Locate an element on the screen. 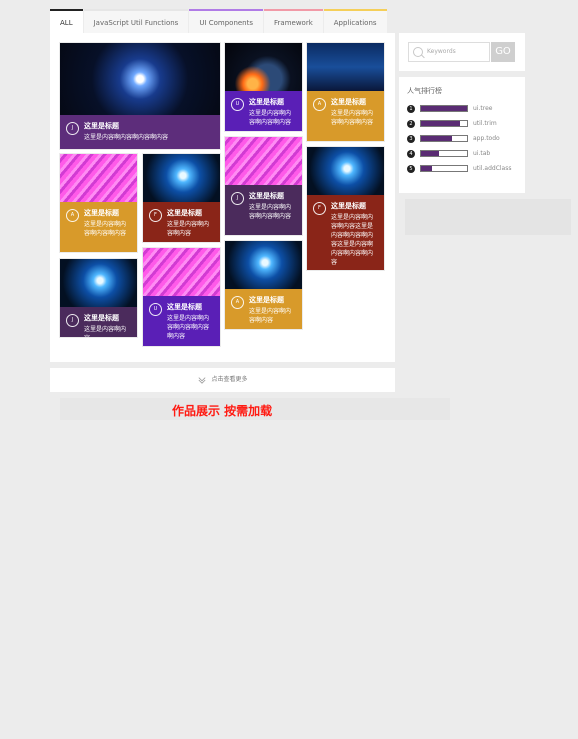 The width and height of the screenshot is (578, 739). rank-label: ui.tab is located at coordinates (481, 153).